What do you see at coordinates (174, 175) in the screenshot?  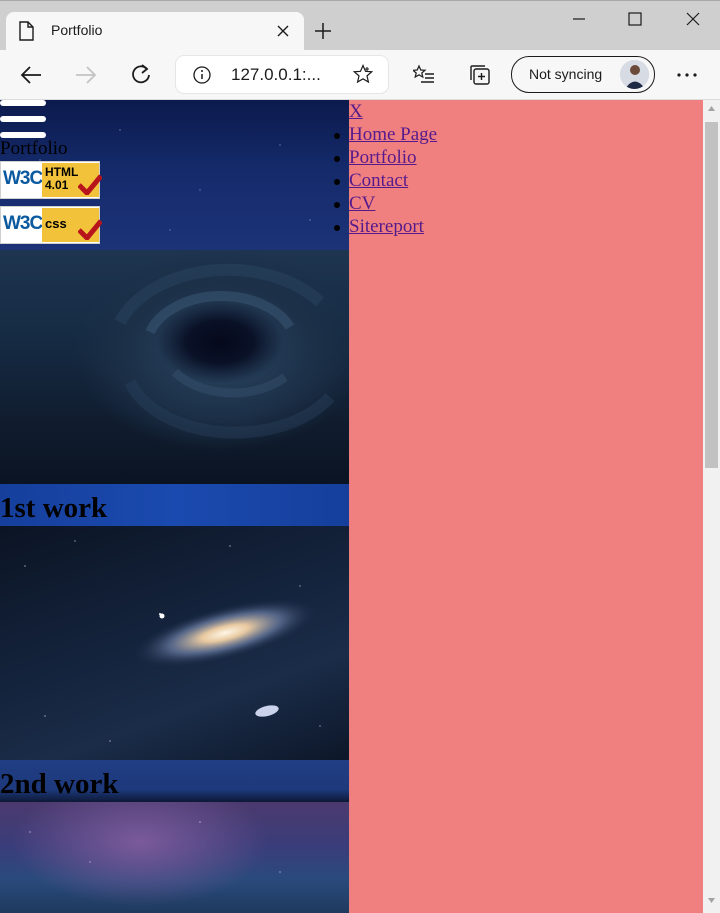 I see `site-header: Portfolio W3C HTML 4.01 W3C css` at bounding box center [174, 175].